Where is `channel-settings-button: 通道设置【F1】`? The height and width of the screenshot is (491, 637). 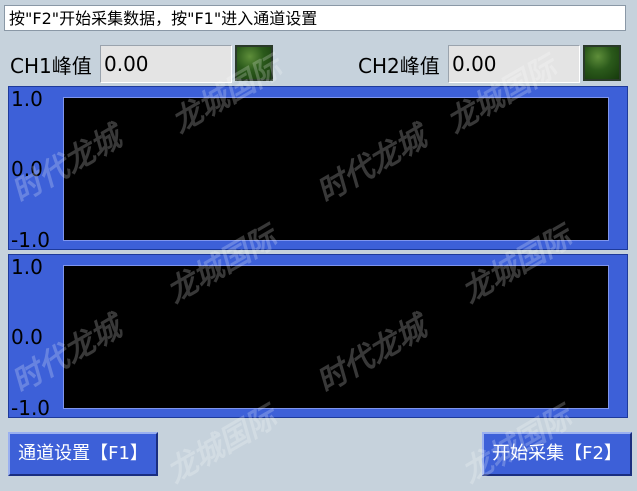
channel-settings-button: 通道设置【F1】 is located at coordinates (83, 454).